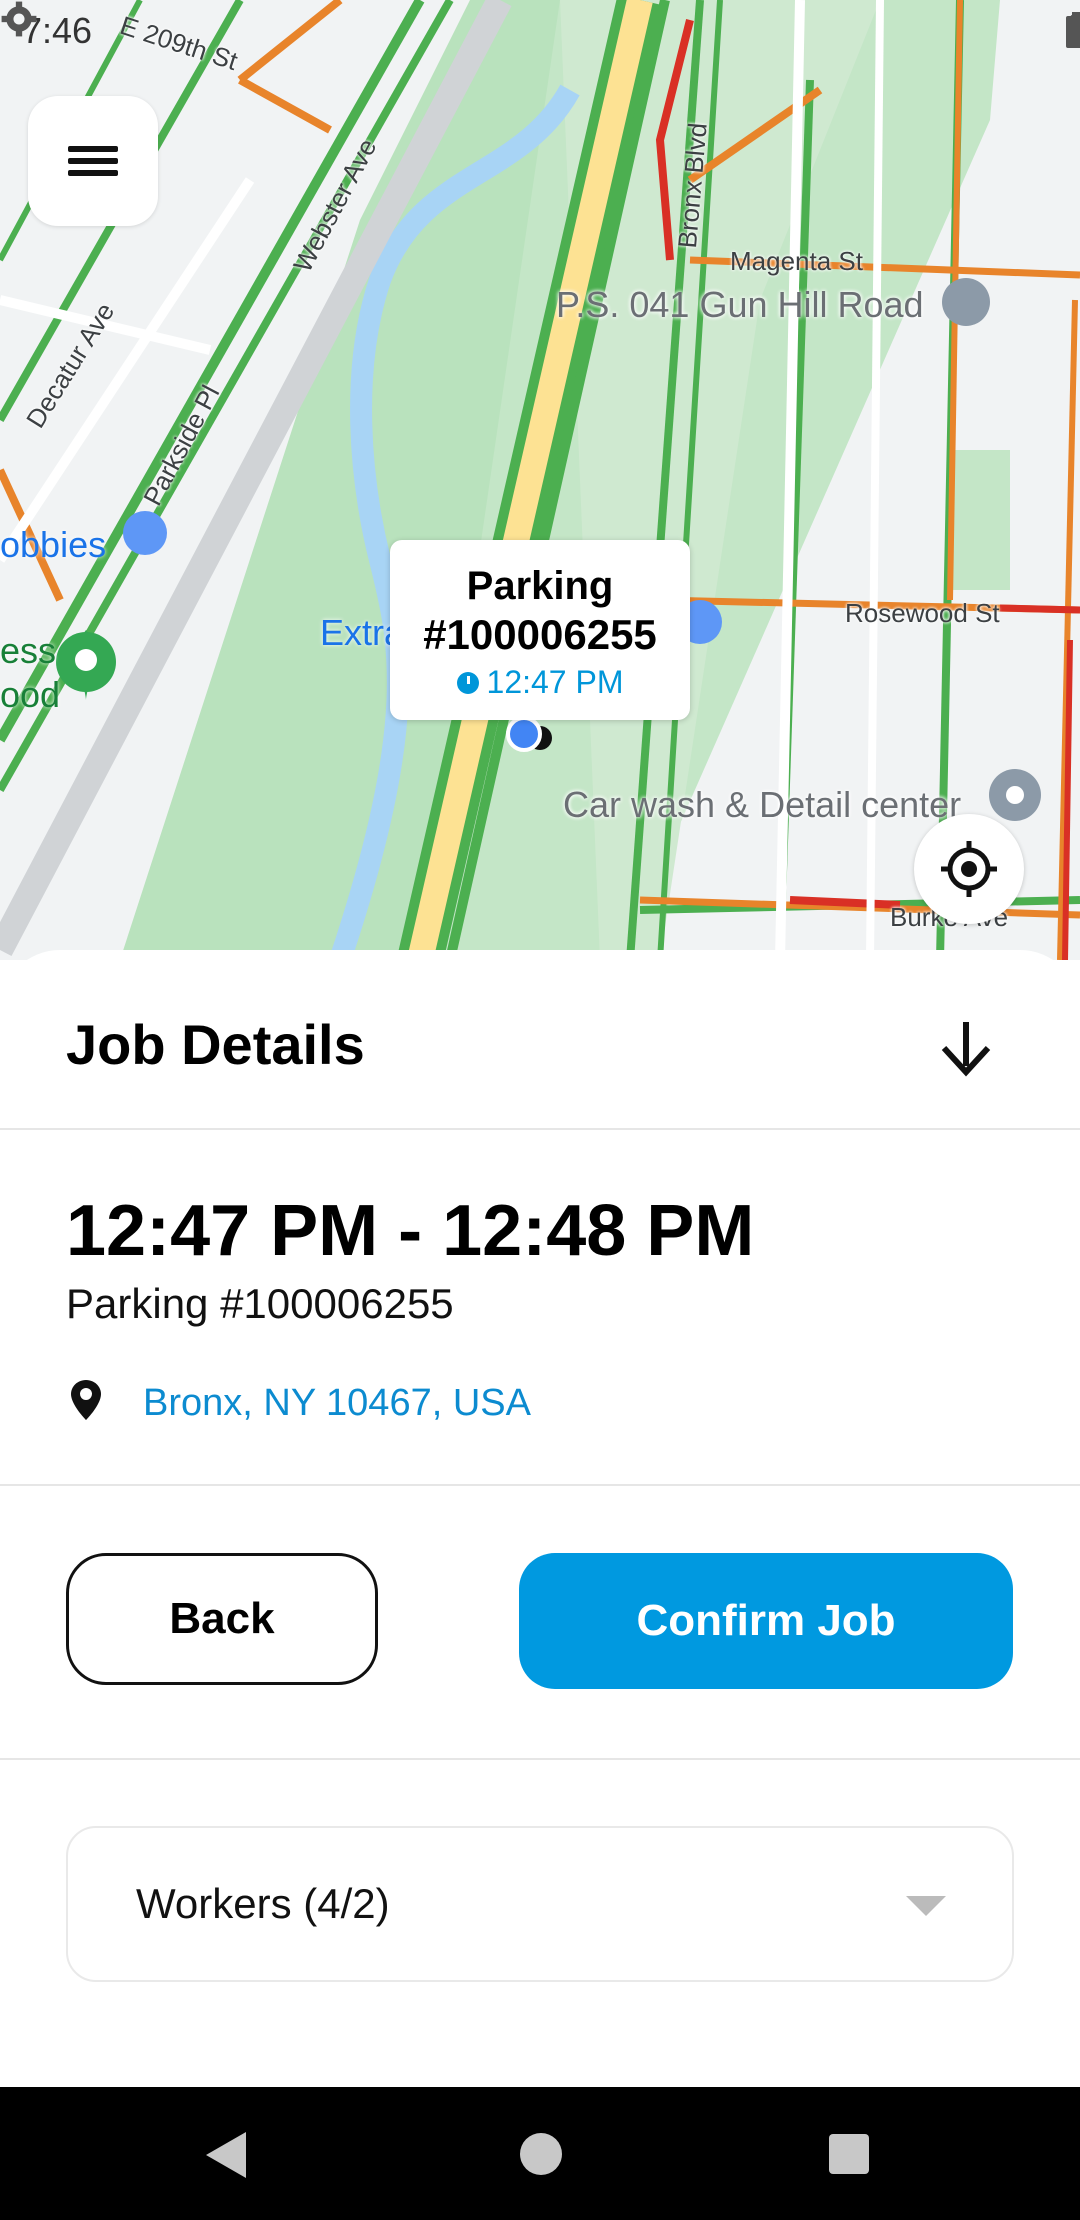 The width and height of the screenshot is (1080, 2220). What do you see at coordinates (467, 682) in the screenshot?
I see `clock-icon` at bounding box center [467, 682].